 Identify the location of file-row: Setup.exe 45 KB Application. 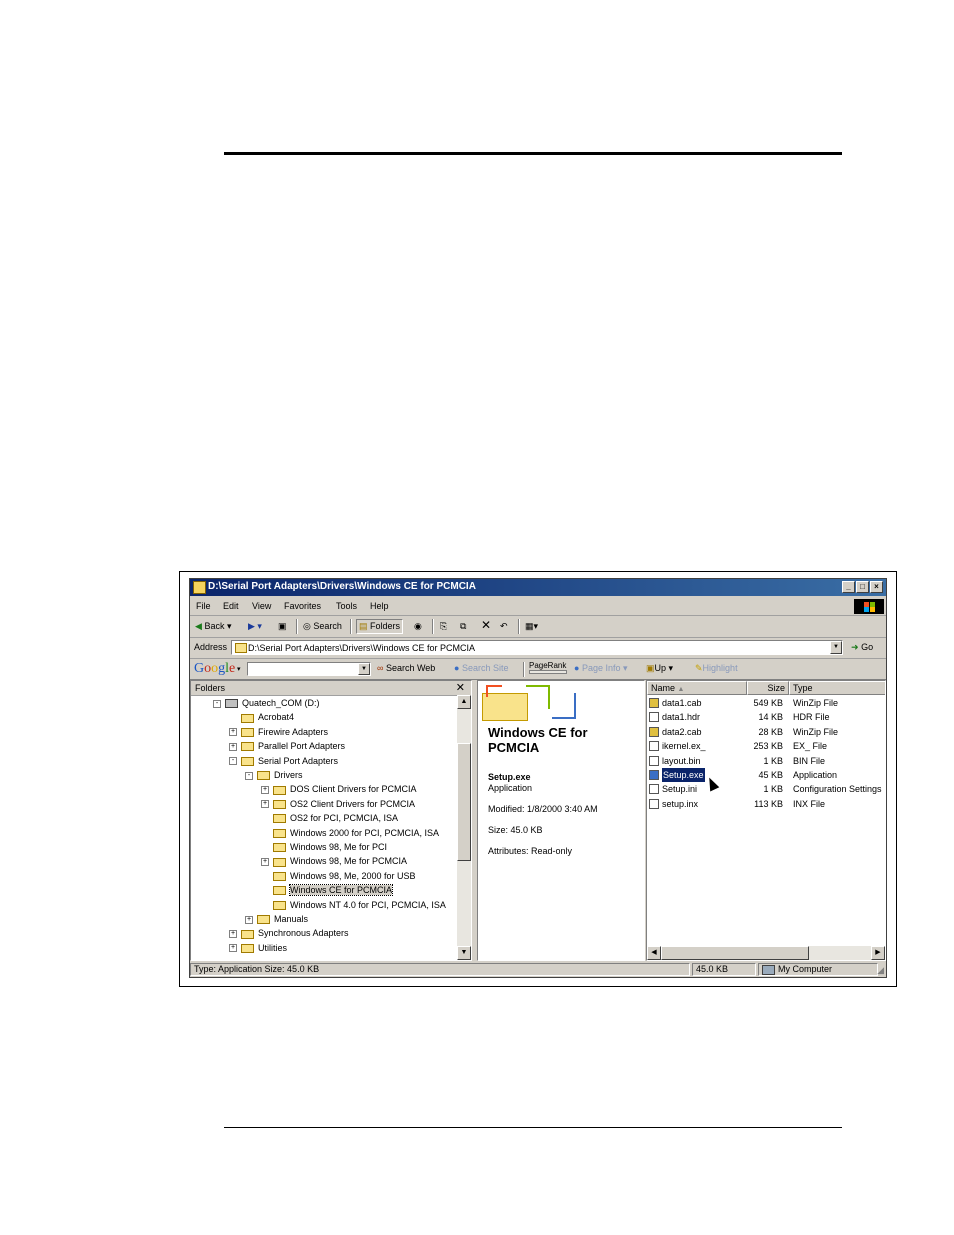
(766, 775).